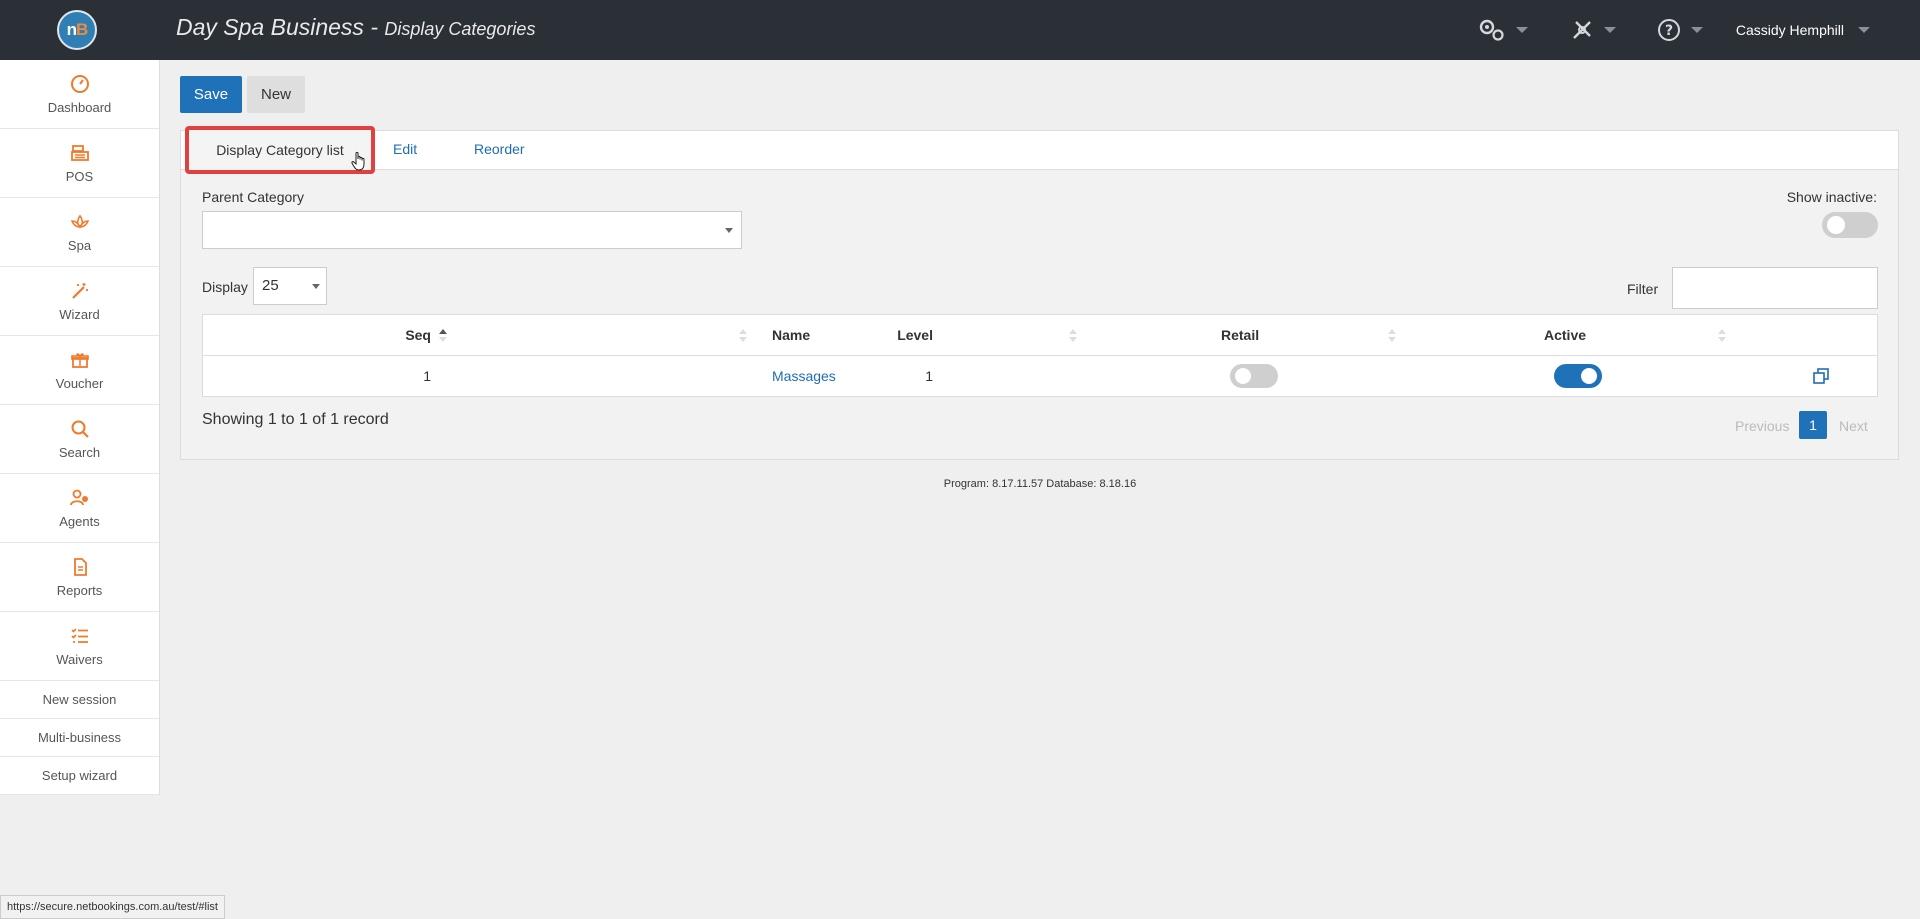 This screenshot has width=1920, height=919. I want to click on user-menu: Cassidy Hemphill, so click(1803, 30).